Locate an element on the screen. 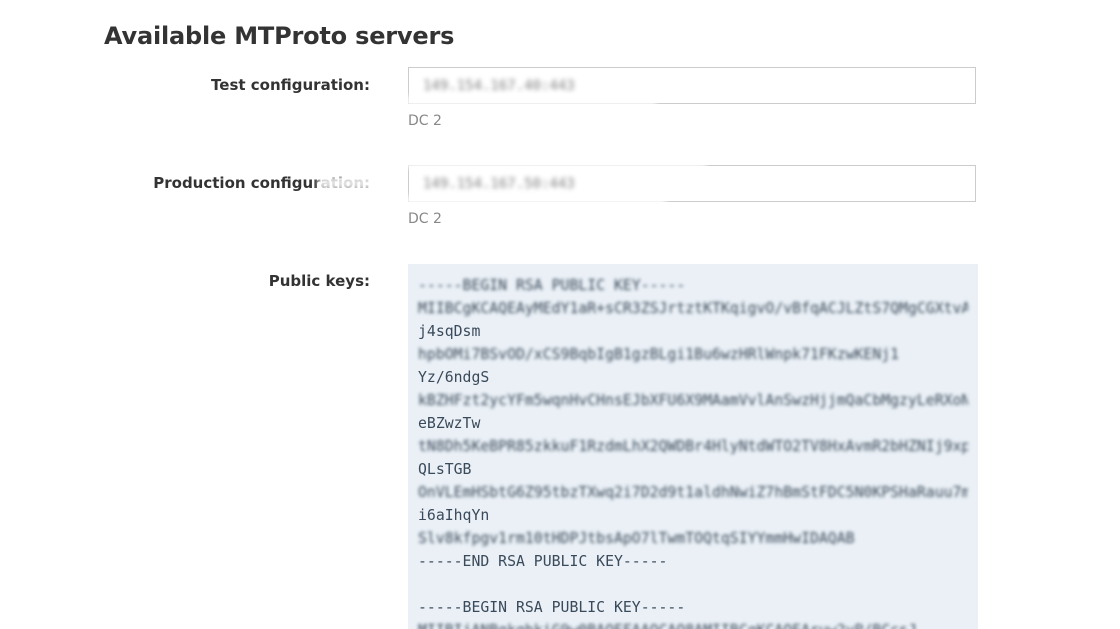 The width and height of the screenshot is (1120, 629). production-configuration-address: 149.154.167.50:443 is located at coordinates (499, 184).